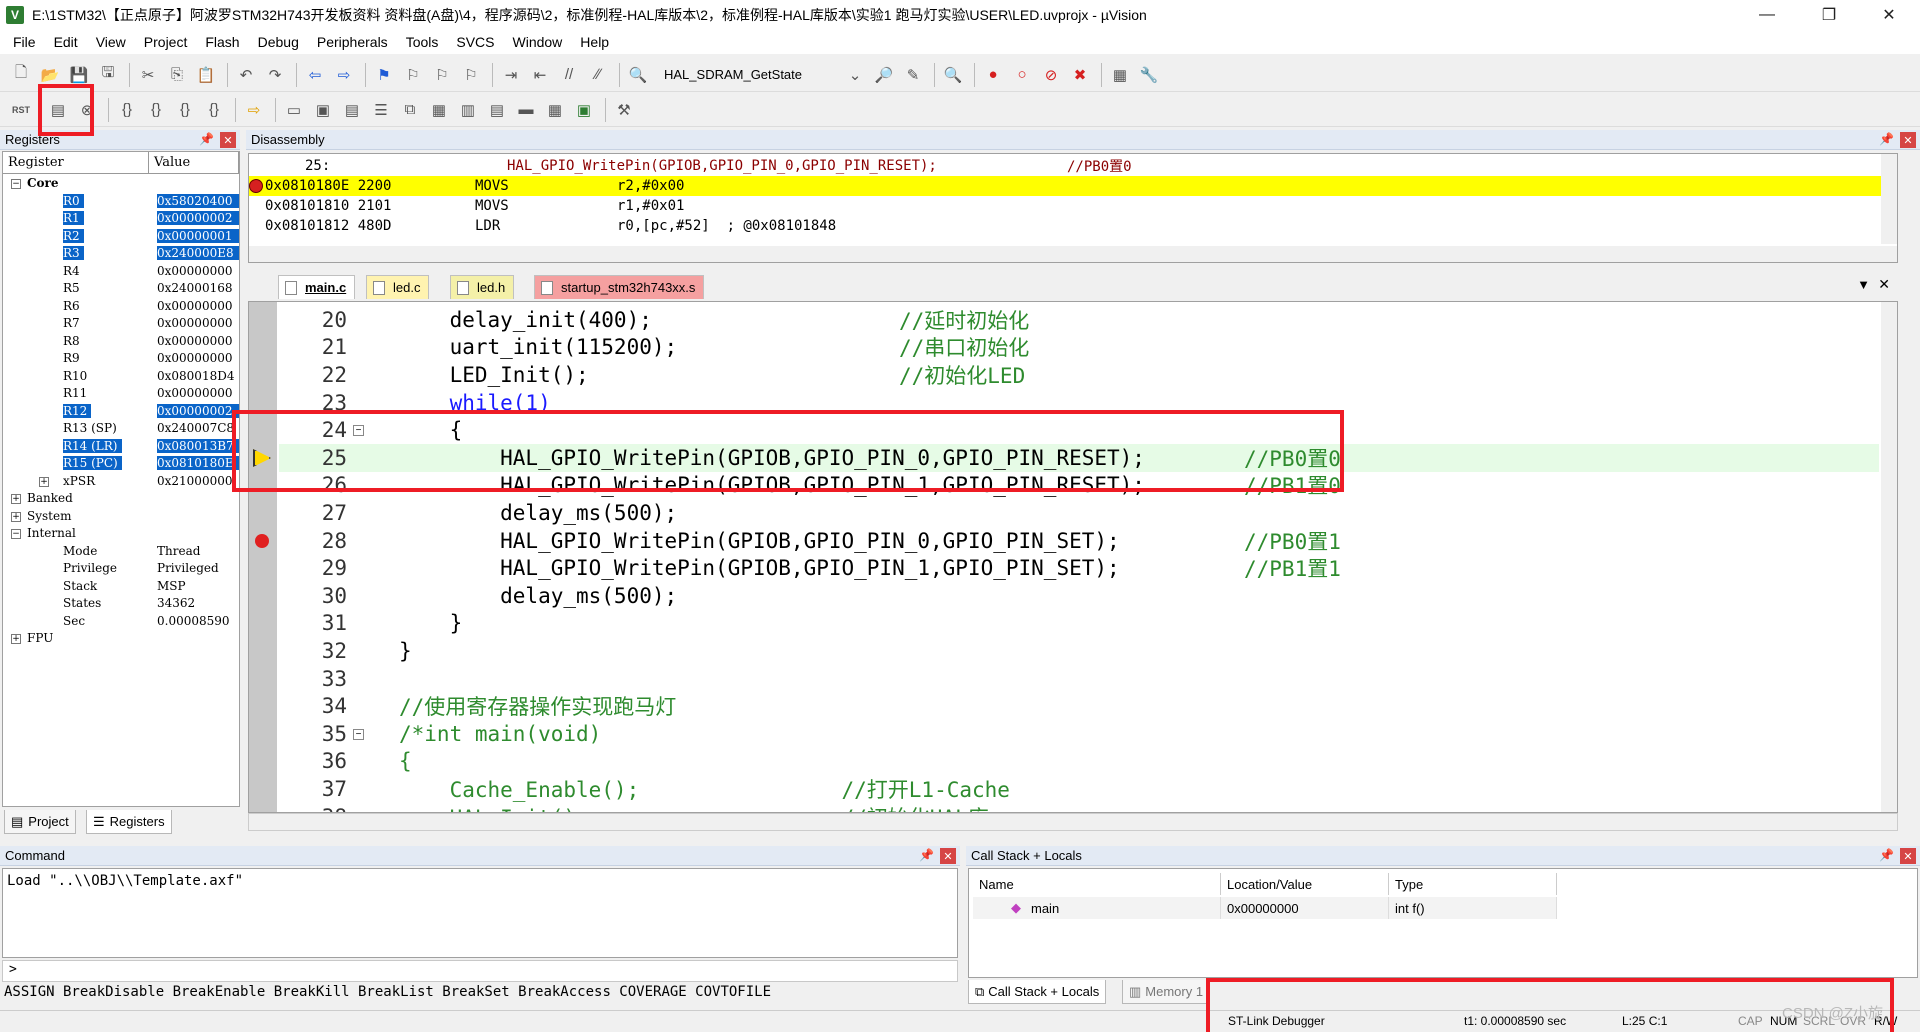  I want to click on configure-icon: 🔧, so click(1149, 75).